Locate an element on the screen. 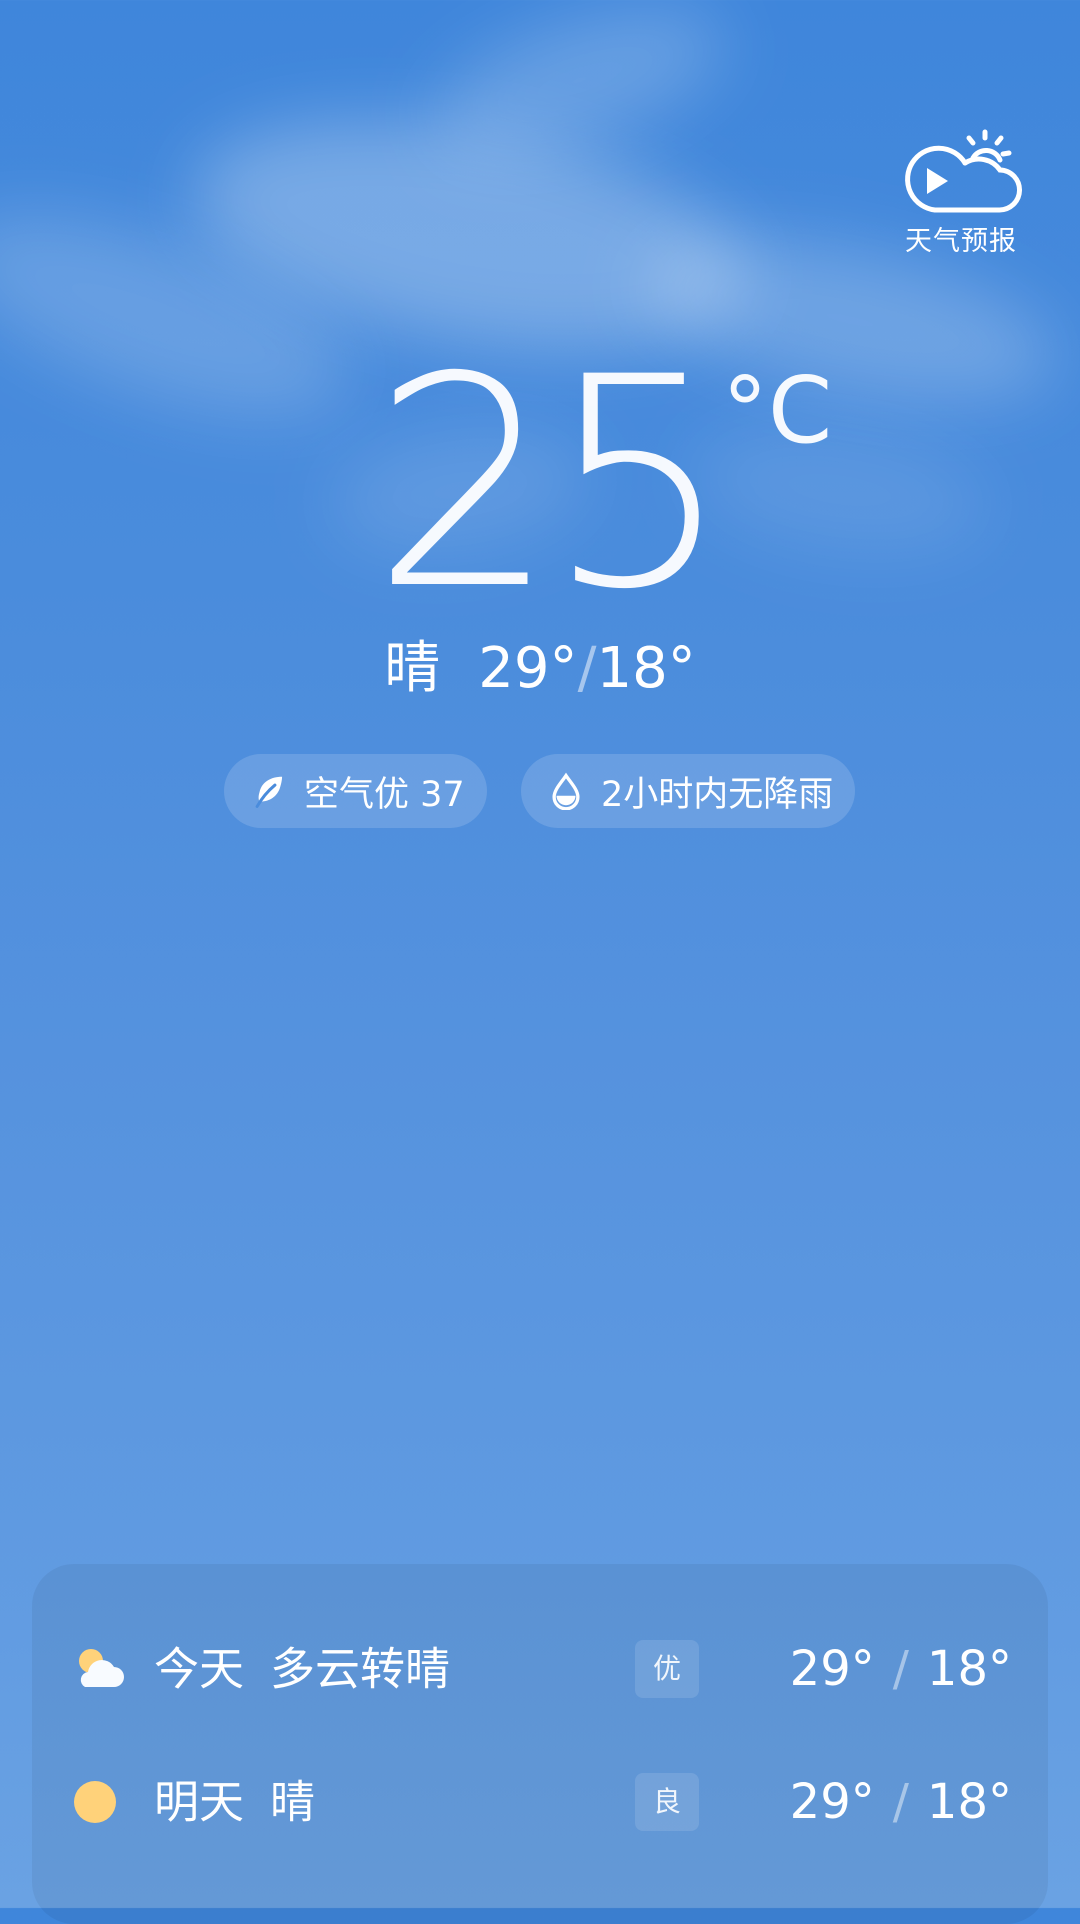 The width and height of the screenshot is (1080, 1924). precipitation-label: 2小时内无降雨 is located at coordinates (717, 794).